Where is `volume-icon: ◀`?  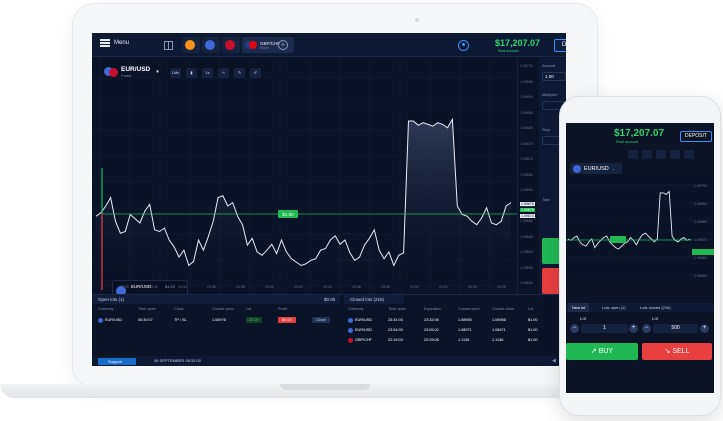
volume-icon: ◀ is located at coordinates (555, 361).